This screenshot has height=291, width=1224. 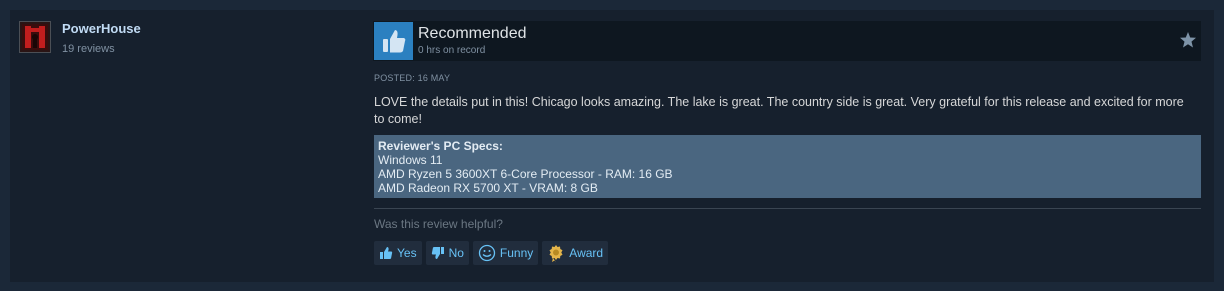 I want to click on posted-date: POSTED: 16 MAY, so click(x=412, y=78).